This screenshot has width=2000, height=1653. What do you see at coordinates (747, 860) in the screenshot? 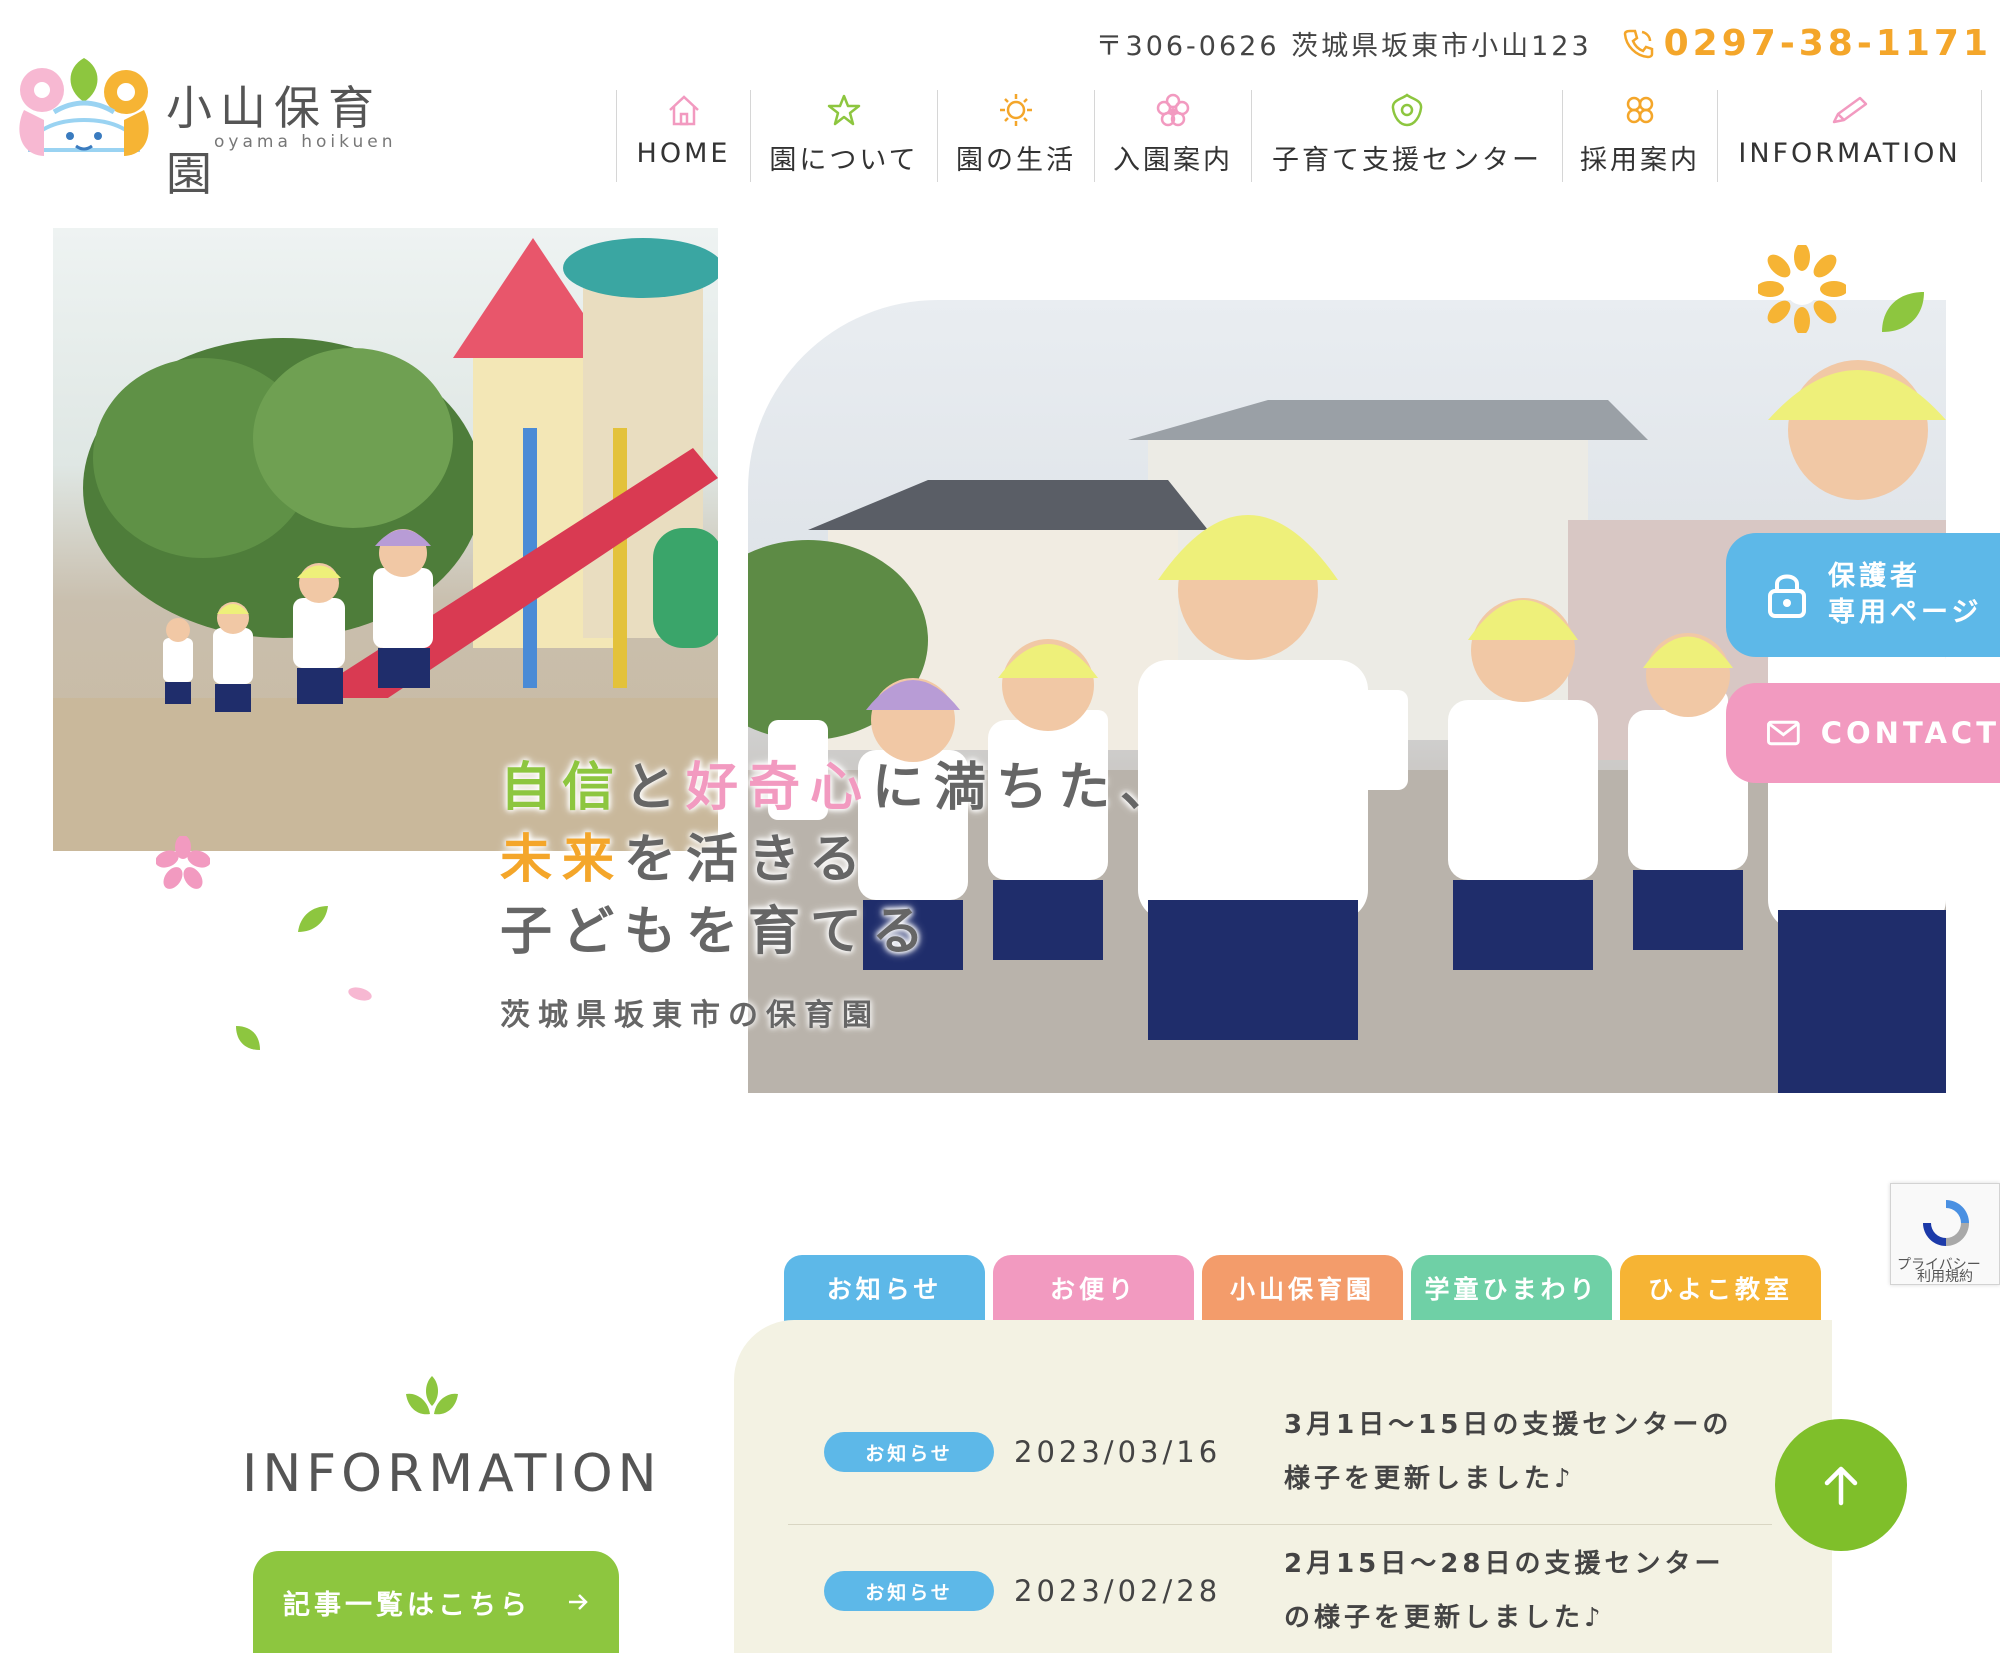
I see `hero-word: を活きる` at bounding box center [747, 860].